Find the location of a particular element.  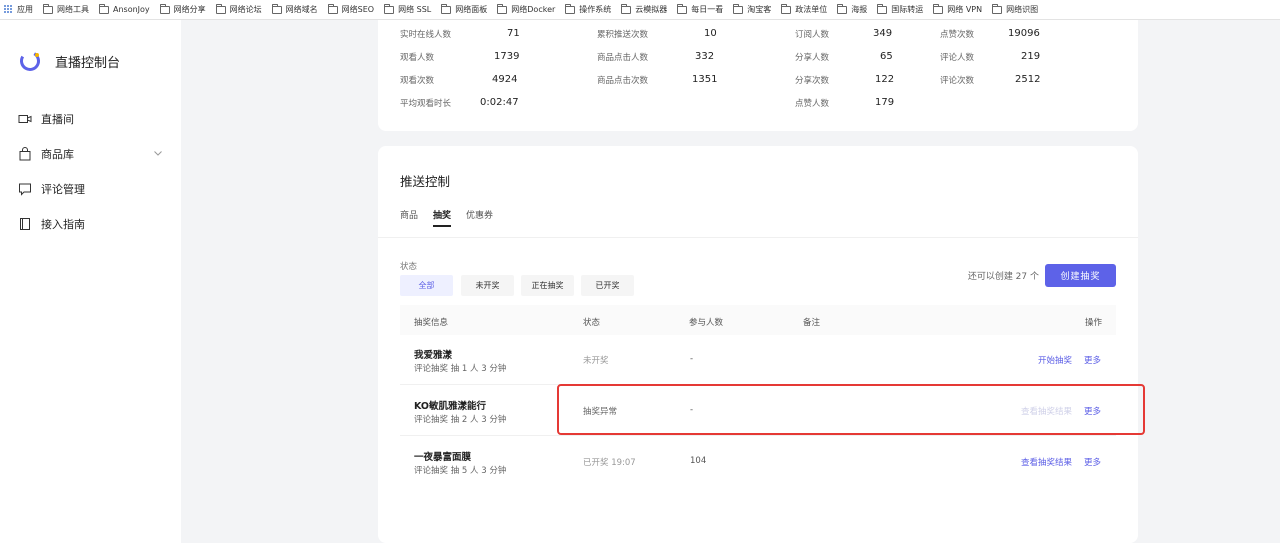

bookmark-item: 政法单位 is located at coordinates (804, 9).